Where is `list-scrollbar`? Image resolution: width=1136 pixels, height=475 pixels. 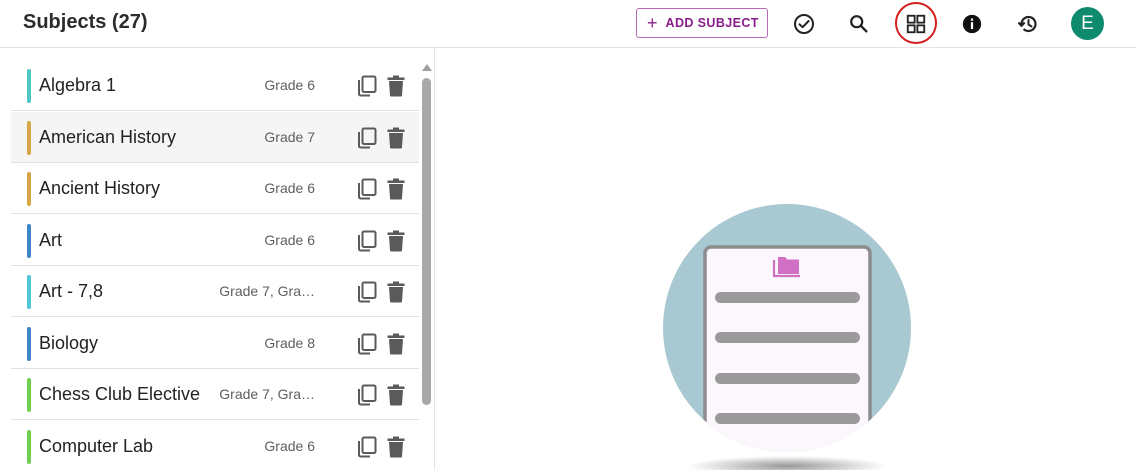 list-scrollbar is located at coordinates (426, 265).